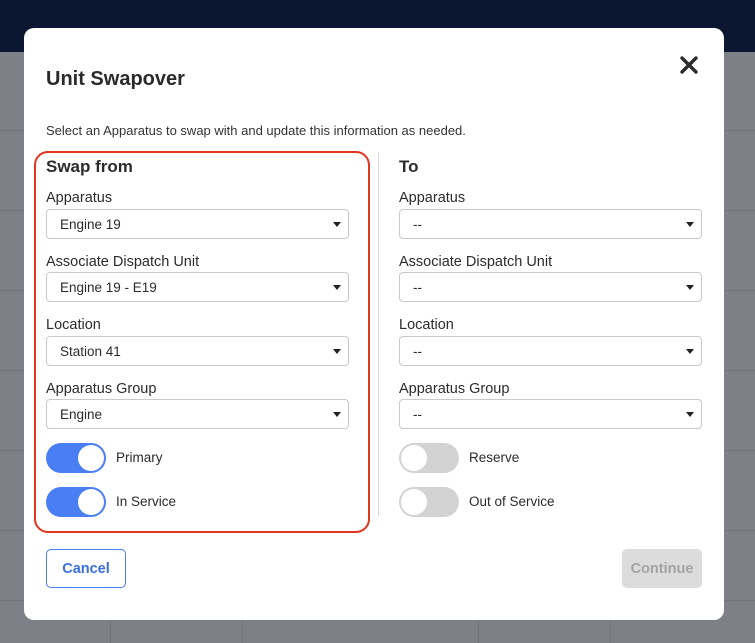 Image resolution: width=755 pixels, height=643 pixels. What do you see at coordinates (429, 502) in the screenshot?
I see `out-of-service-toggle` at bounding box center [429, 502].